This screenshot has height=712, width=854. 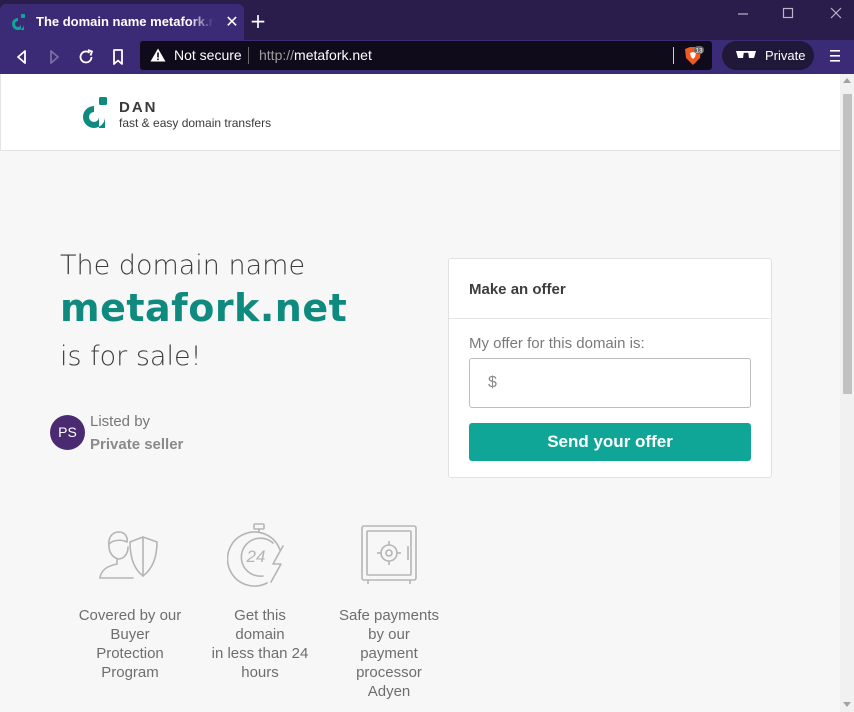 I want to click on url-text: http://metafork.net, so click(x=315, y=55).